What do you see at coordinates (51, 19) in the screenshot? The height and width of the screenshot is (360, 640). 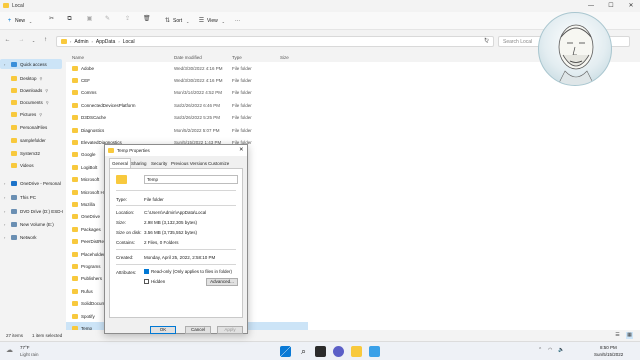 I see `cut-icon: ✂` at bounding box center [51, 19].